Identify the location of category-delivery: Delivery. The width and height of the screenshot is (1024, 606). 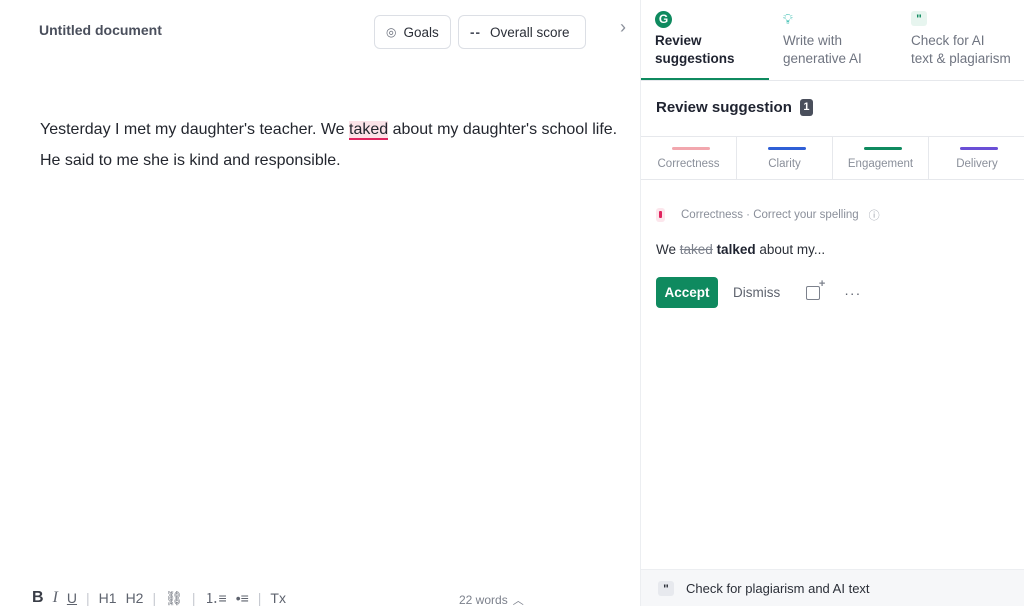
(976, 158).